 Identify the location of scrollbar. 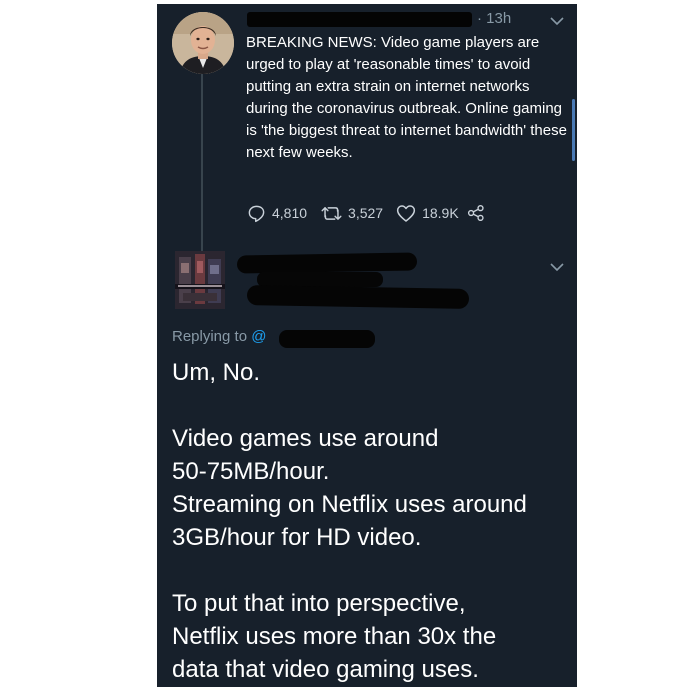
(573, 130).